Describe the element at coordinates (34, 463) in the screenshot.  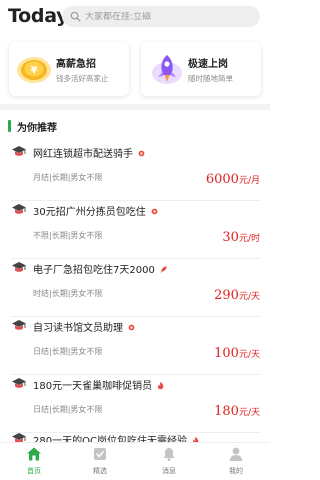
I see `tab-home: 首页` at that location.